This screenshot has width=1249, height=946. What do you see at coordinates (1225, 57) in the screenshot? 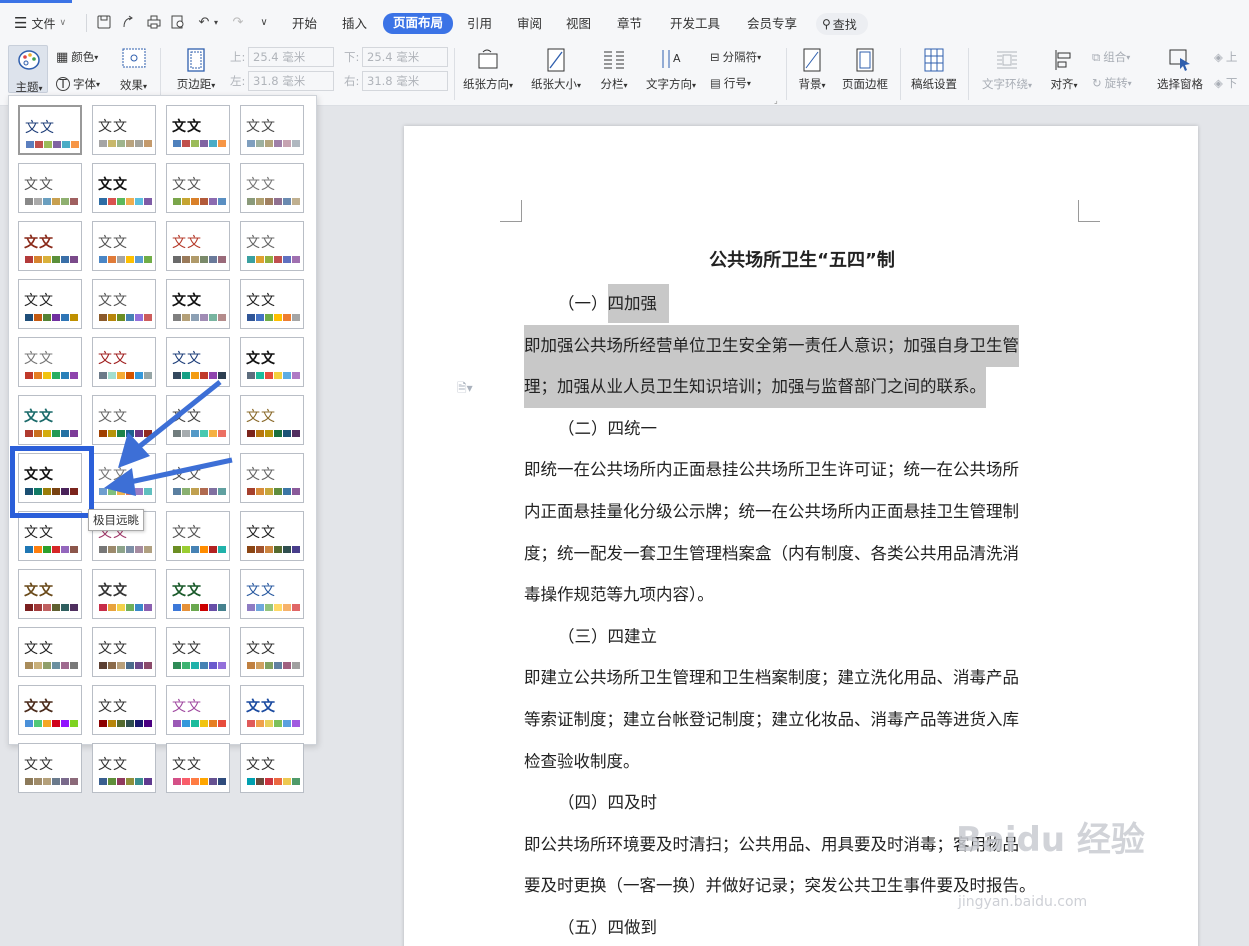
I see `move-up-button: ◈ 上` at bounding box center [1225, 57].